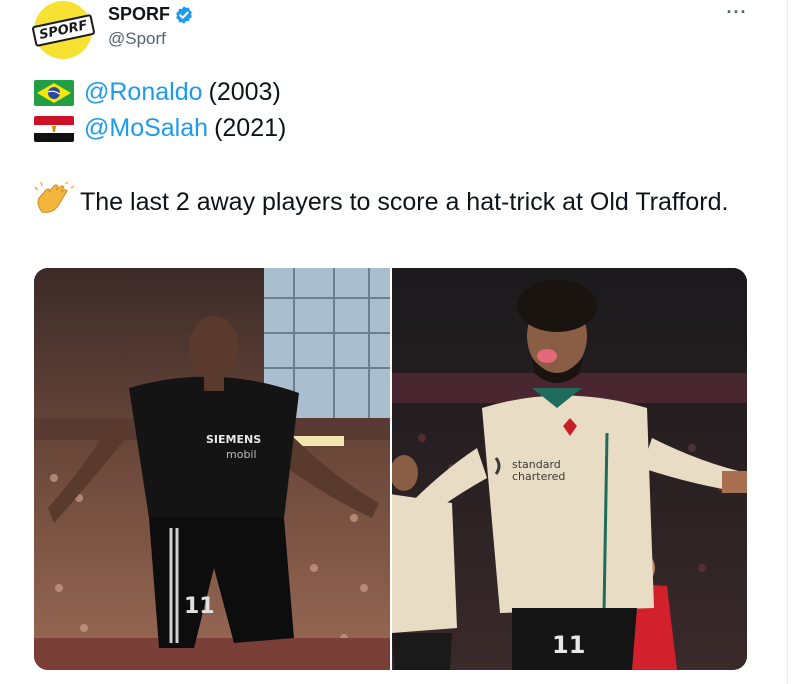  Describe the element at coordinates (139, 14) in the screenshot. I see `author-display-name: SPORF` at that location.